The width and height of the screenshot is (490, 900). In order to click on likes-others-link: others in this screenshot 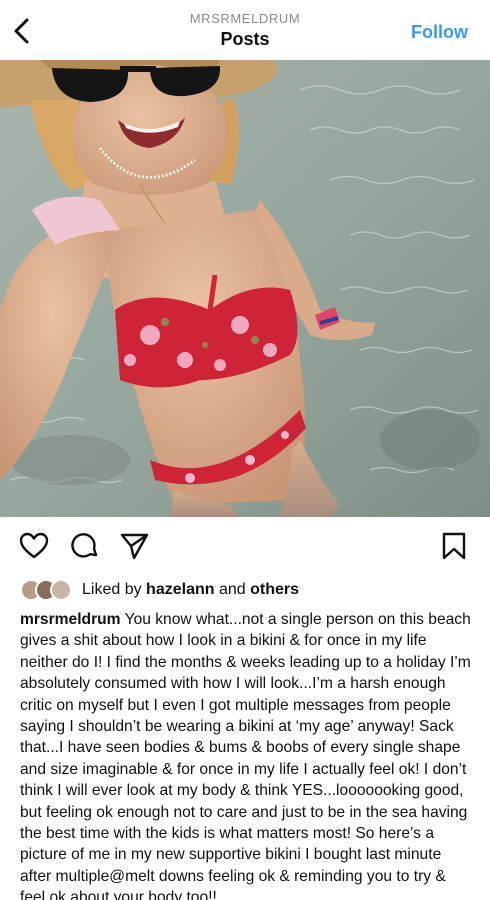, I will do `click(274, 589)`.